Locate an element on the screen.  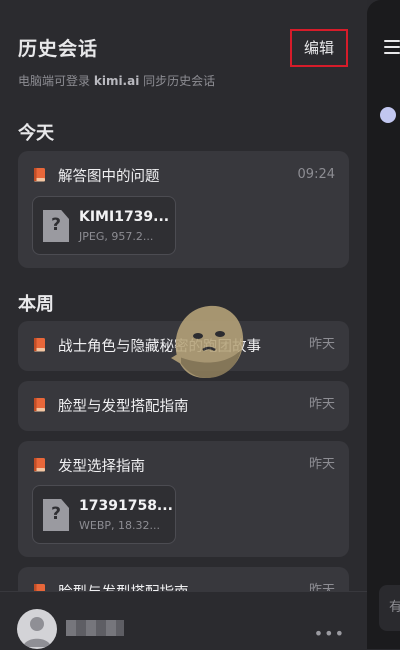
assistant-avatar-icon is located at coordinates (388, 115).